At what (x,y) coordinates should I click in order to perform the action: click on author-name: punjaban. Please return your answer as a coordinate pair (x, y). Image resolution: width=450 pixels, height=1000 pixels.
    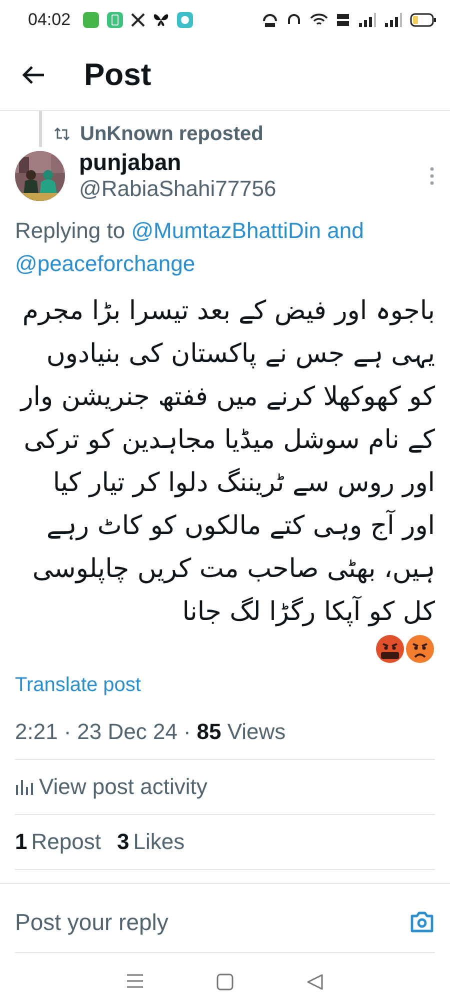
    Looking at the image, I should click on (247, 162).